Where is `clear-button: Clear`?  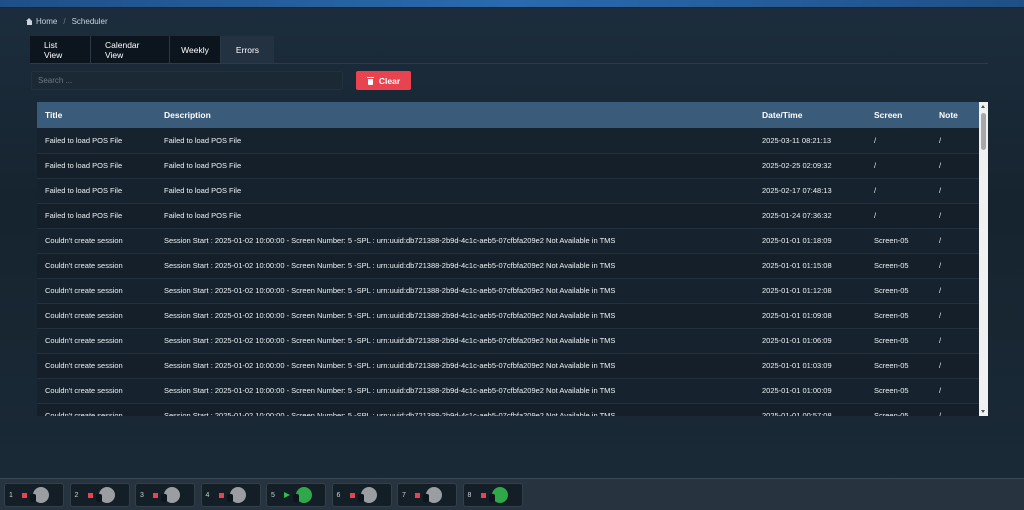 clear-button: Clear is located at coordinates (383, 80).